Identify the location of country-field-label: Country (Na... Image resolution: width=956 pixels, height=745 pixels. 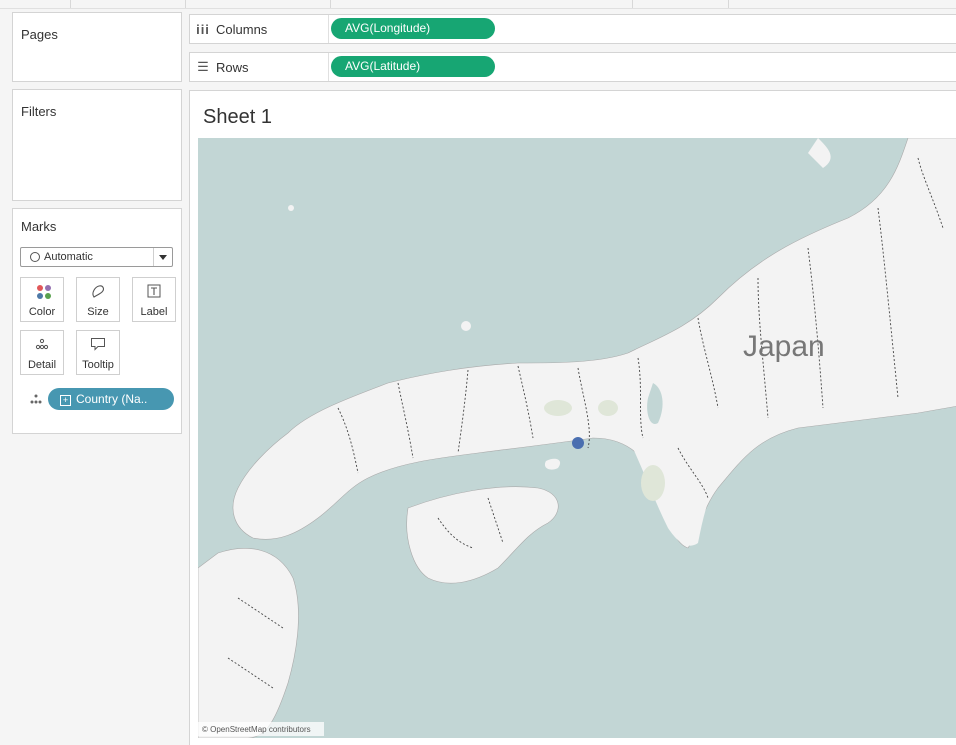
(112, 399).